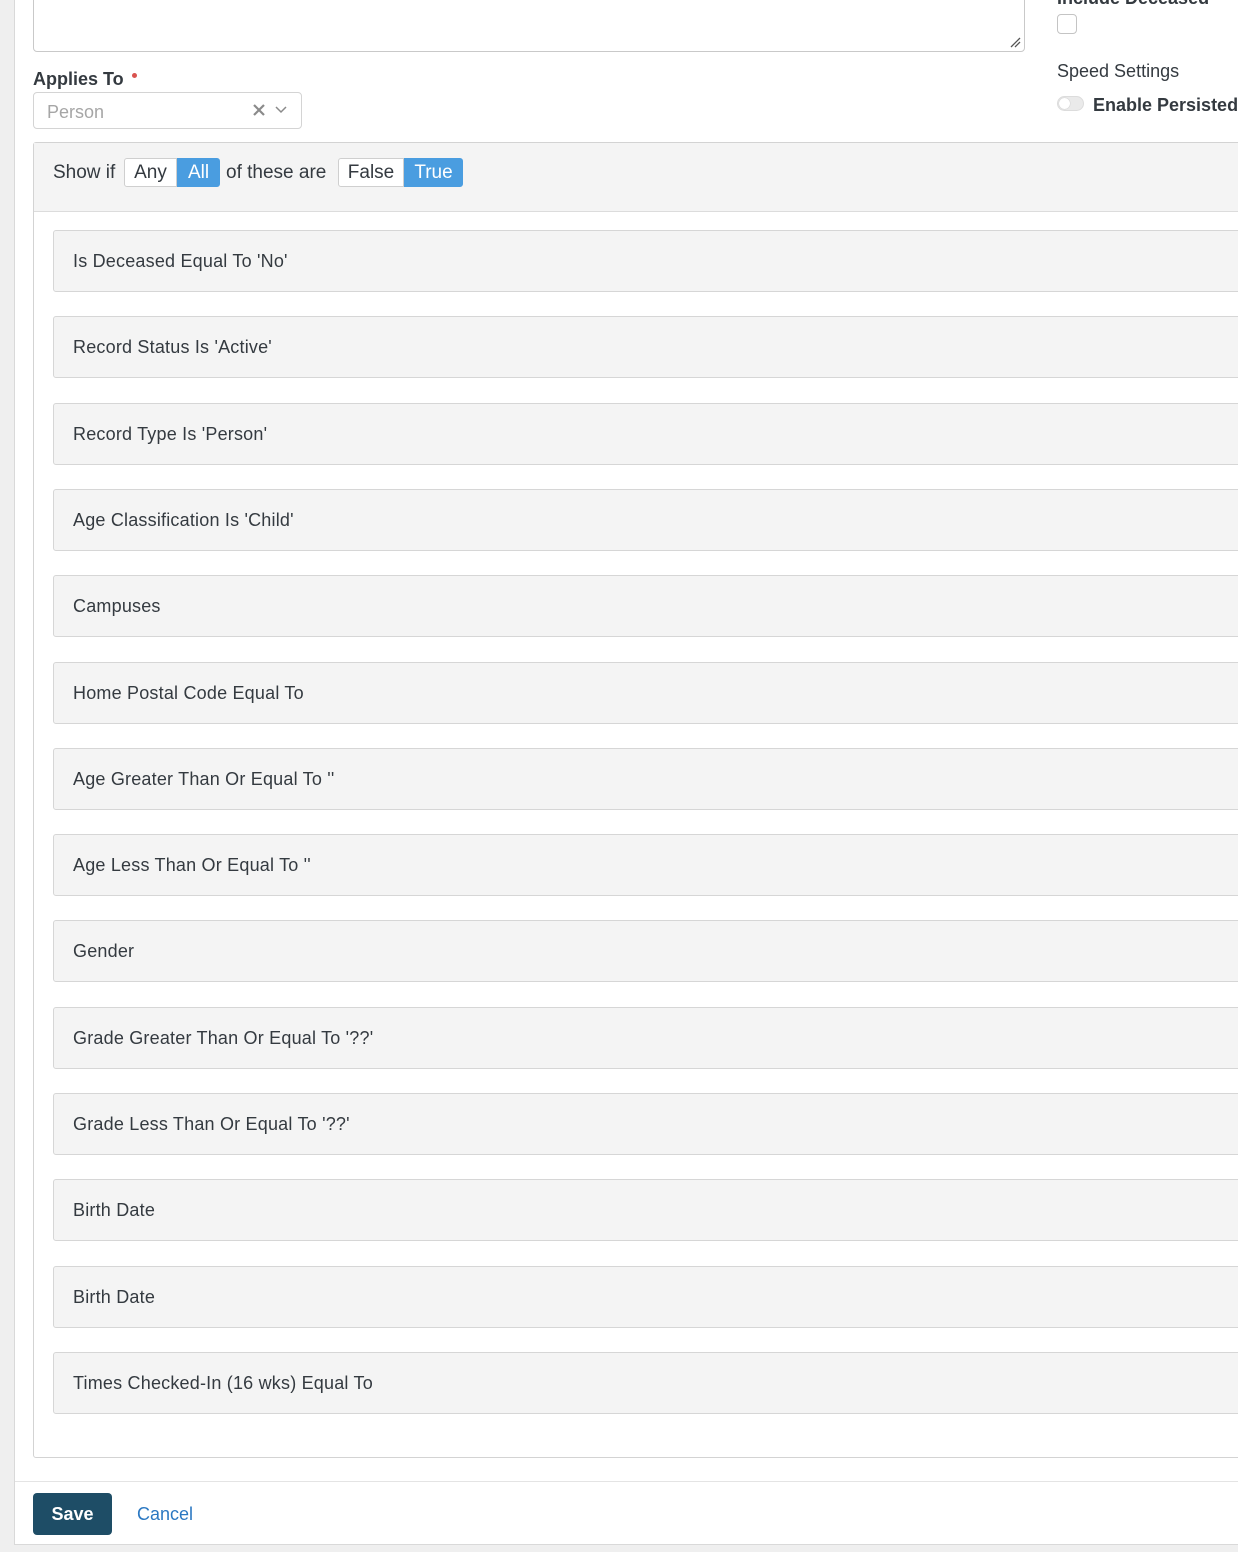 The image size is (1238, 1552). Describe the element at coordinates (117, 606) in the screenshot. I see `filter-rule-label: Campuses` at that location.